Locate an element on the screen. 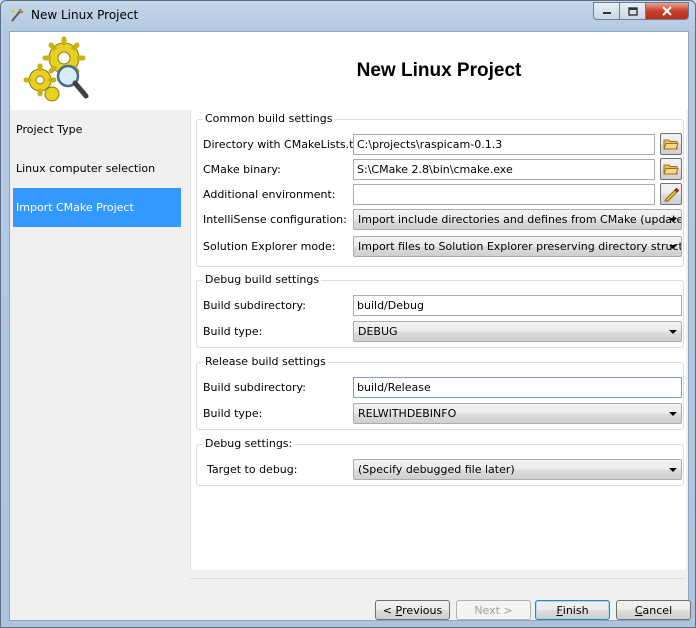  release-build-settings-legend: Release build settings is located at coordinates (265, 361).